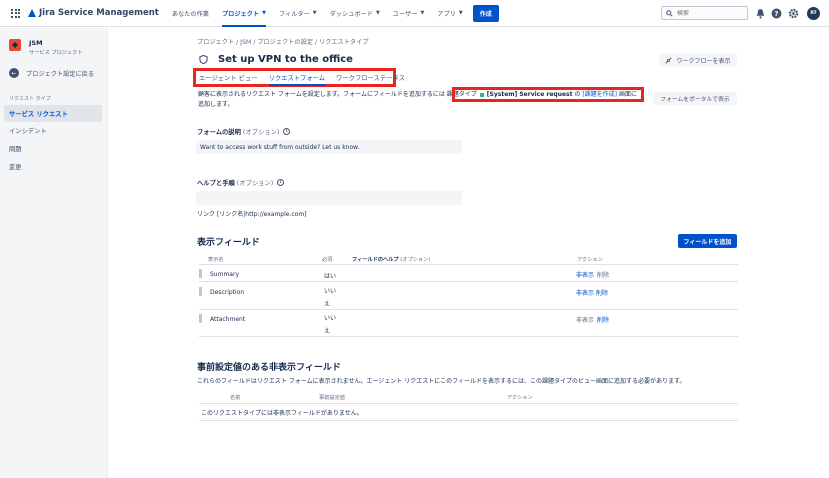 Image resolution: width=829 pixels, height=478 pixels. What do you see at coordinates (332, 398) in the screenshot?
I see `col-preset-value: 事前設定値` at bounding box center [332, 398].